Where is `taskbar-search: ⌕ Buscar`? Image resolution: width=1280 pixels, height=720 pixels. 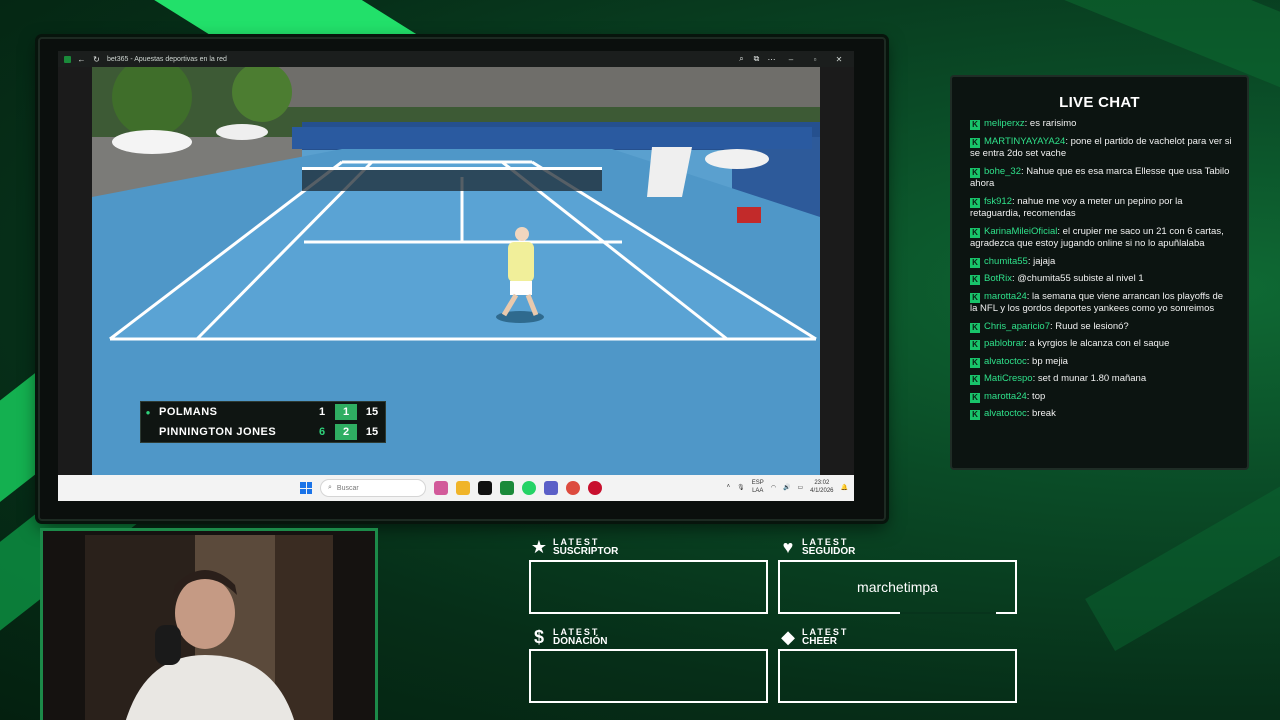 taskbar-search: ⌕ Buscar is located at coordinates (373, 488).